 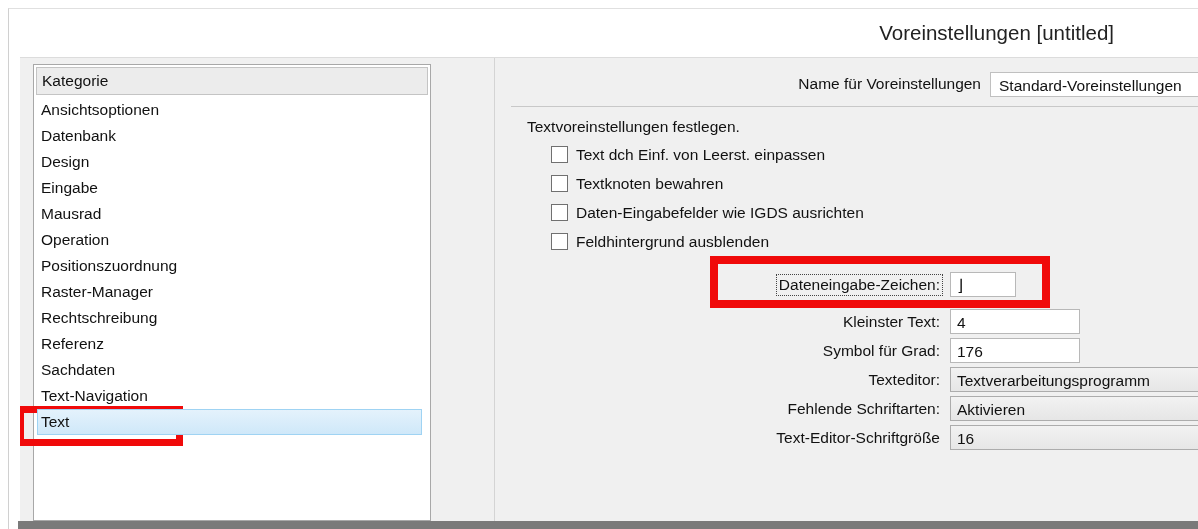 What do you see at coordinates (1094, 84) in the screenshot?
I see `preset-name-dropdown: Standard-Voreinstellungen` at bounding box center [1094, 84].